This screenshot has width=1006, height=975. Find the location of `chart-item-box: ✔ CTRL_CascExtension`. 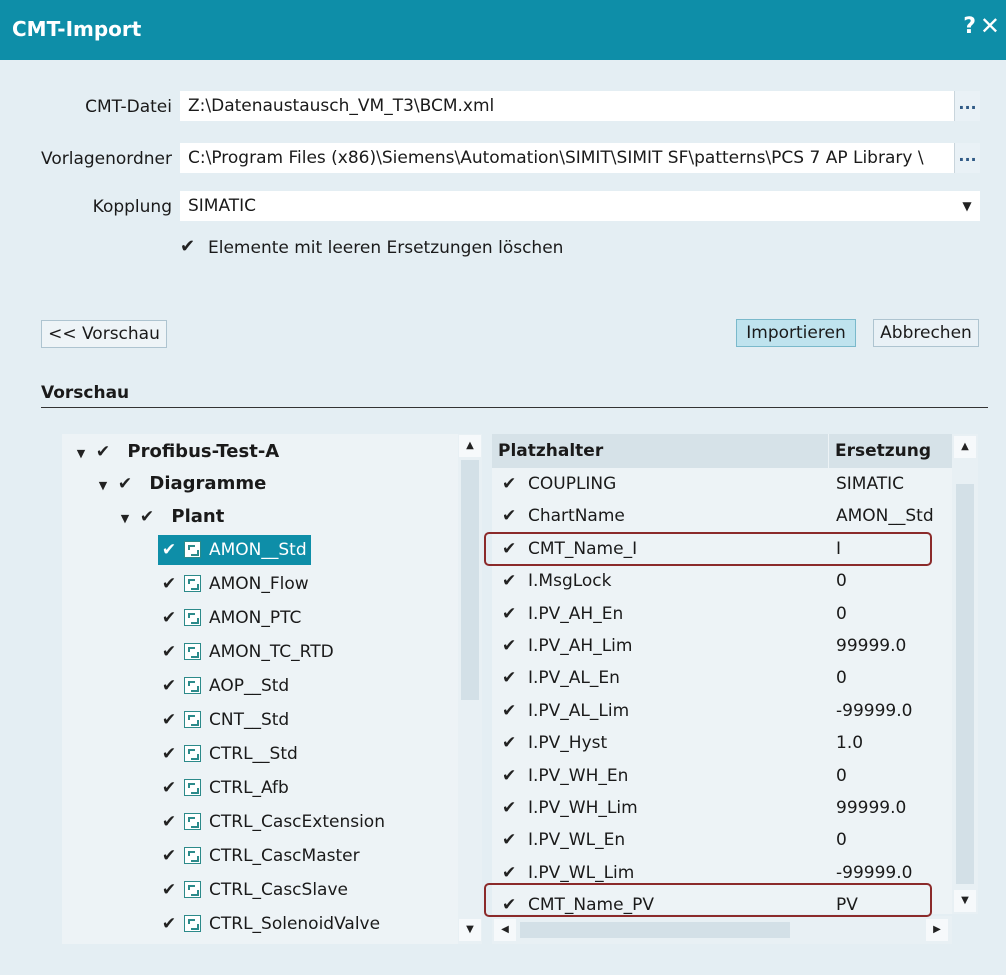

chart-item-box: ✔ CTRL_CascExtension is located at coordinates (273, 822).